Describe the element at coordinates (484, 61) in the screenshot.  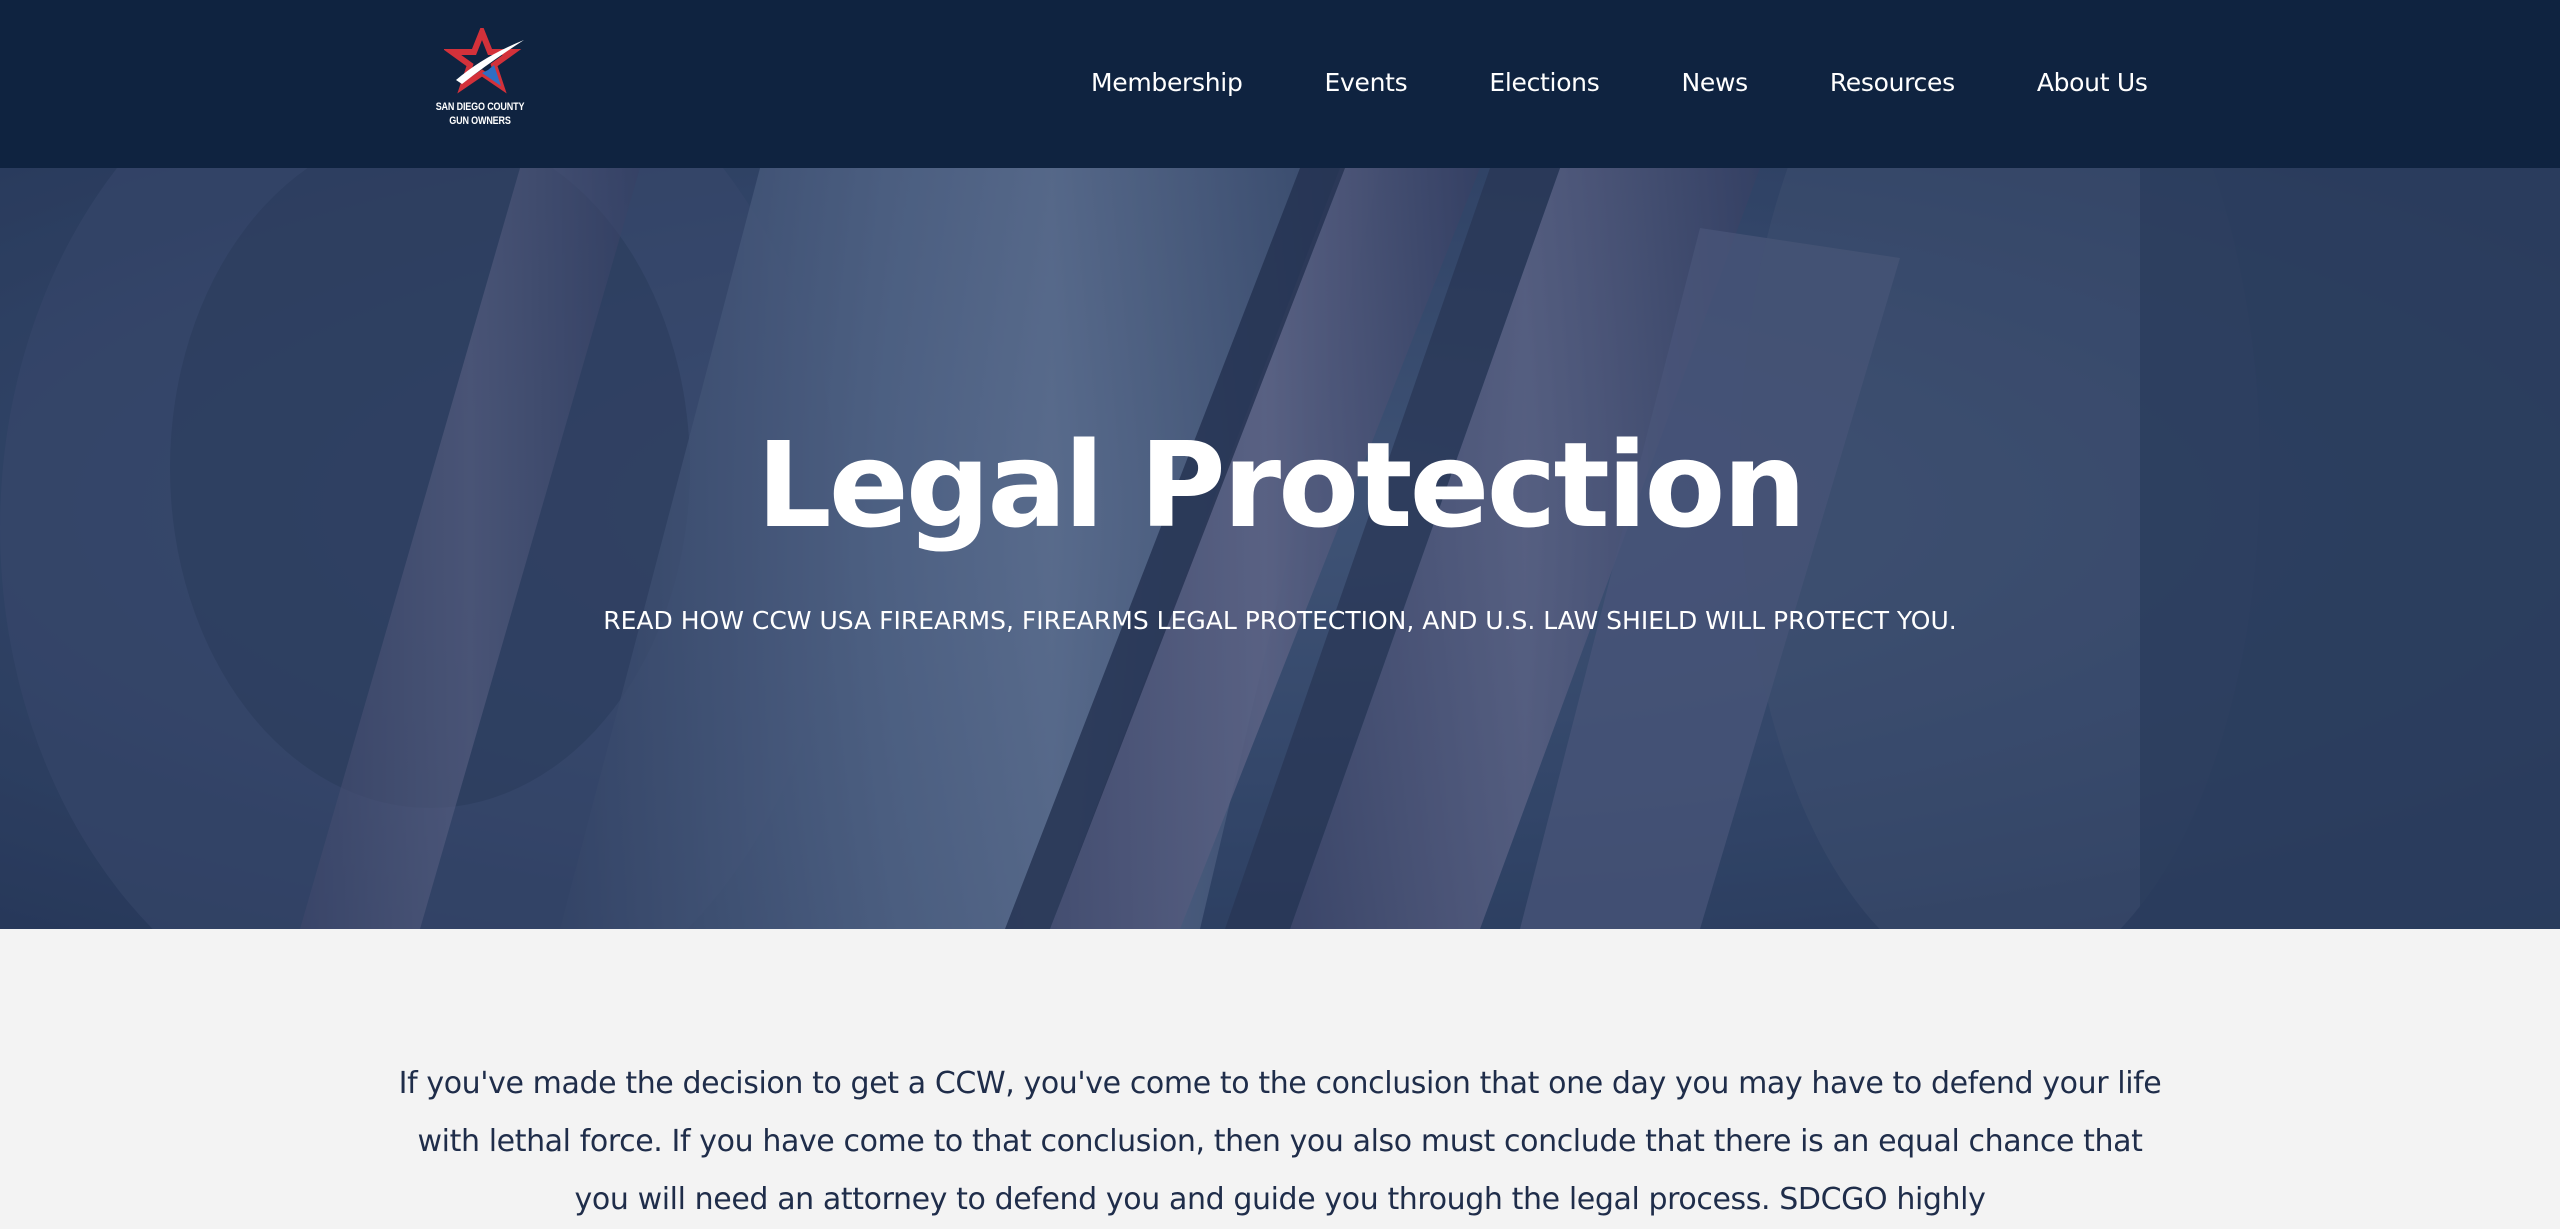
I see `star-swoosh-logo-icon` at that location.